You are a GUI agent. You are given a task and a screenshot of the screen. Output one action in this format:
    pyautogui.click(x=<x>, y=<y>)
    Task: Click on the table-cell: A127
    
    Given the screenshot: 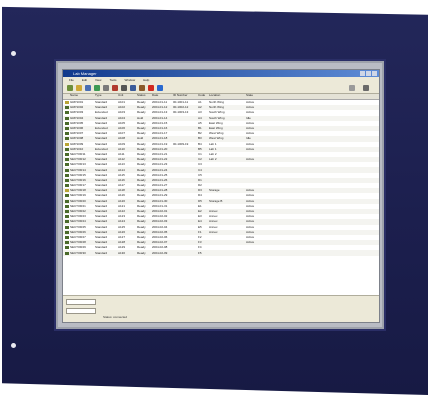 What is the action you would take?
    pyautogui.click(x=122, y=237)
    